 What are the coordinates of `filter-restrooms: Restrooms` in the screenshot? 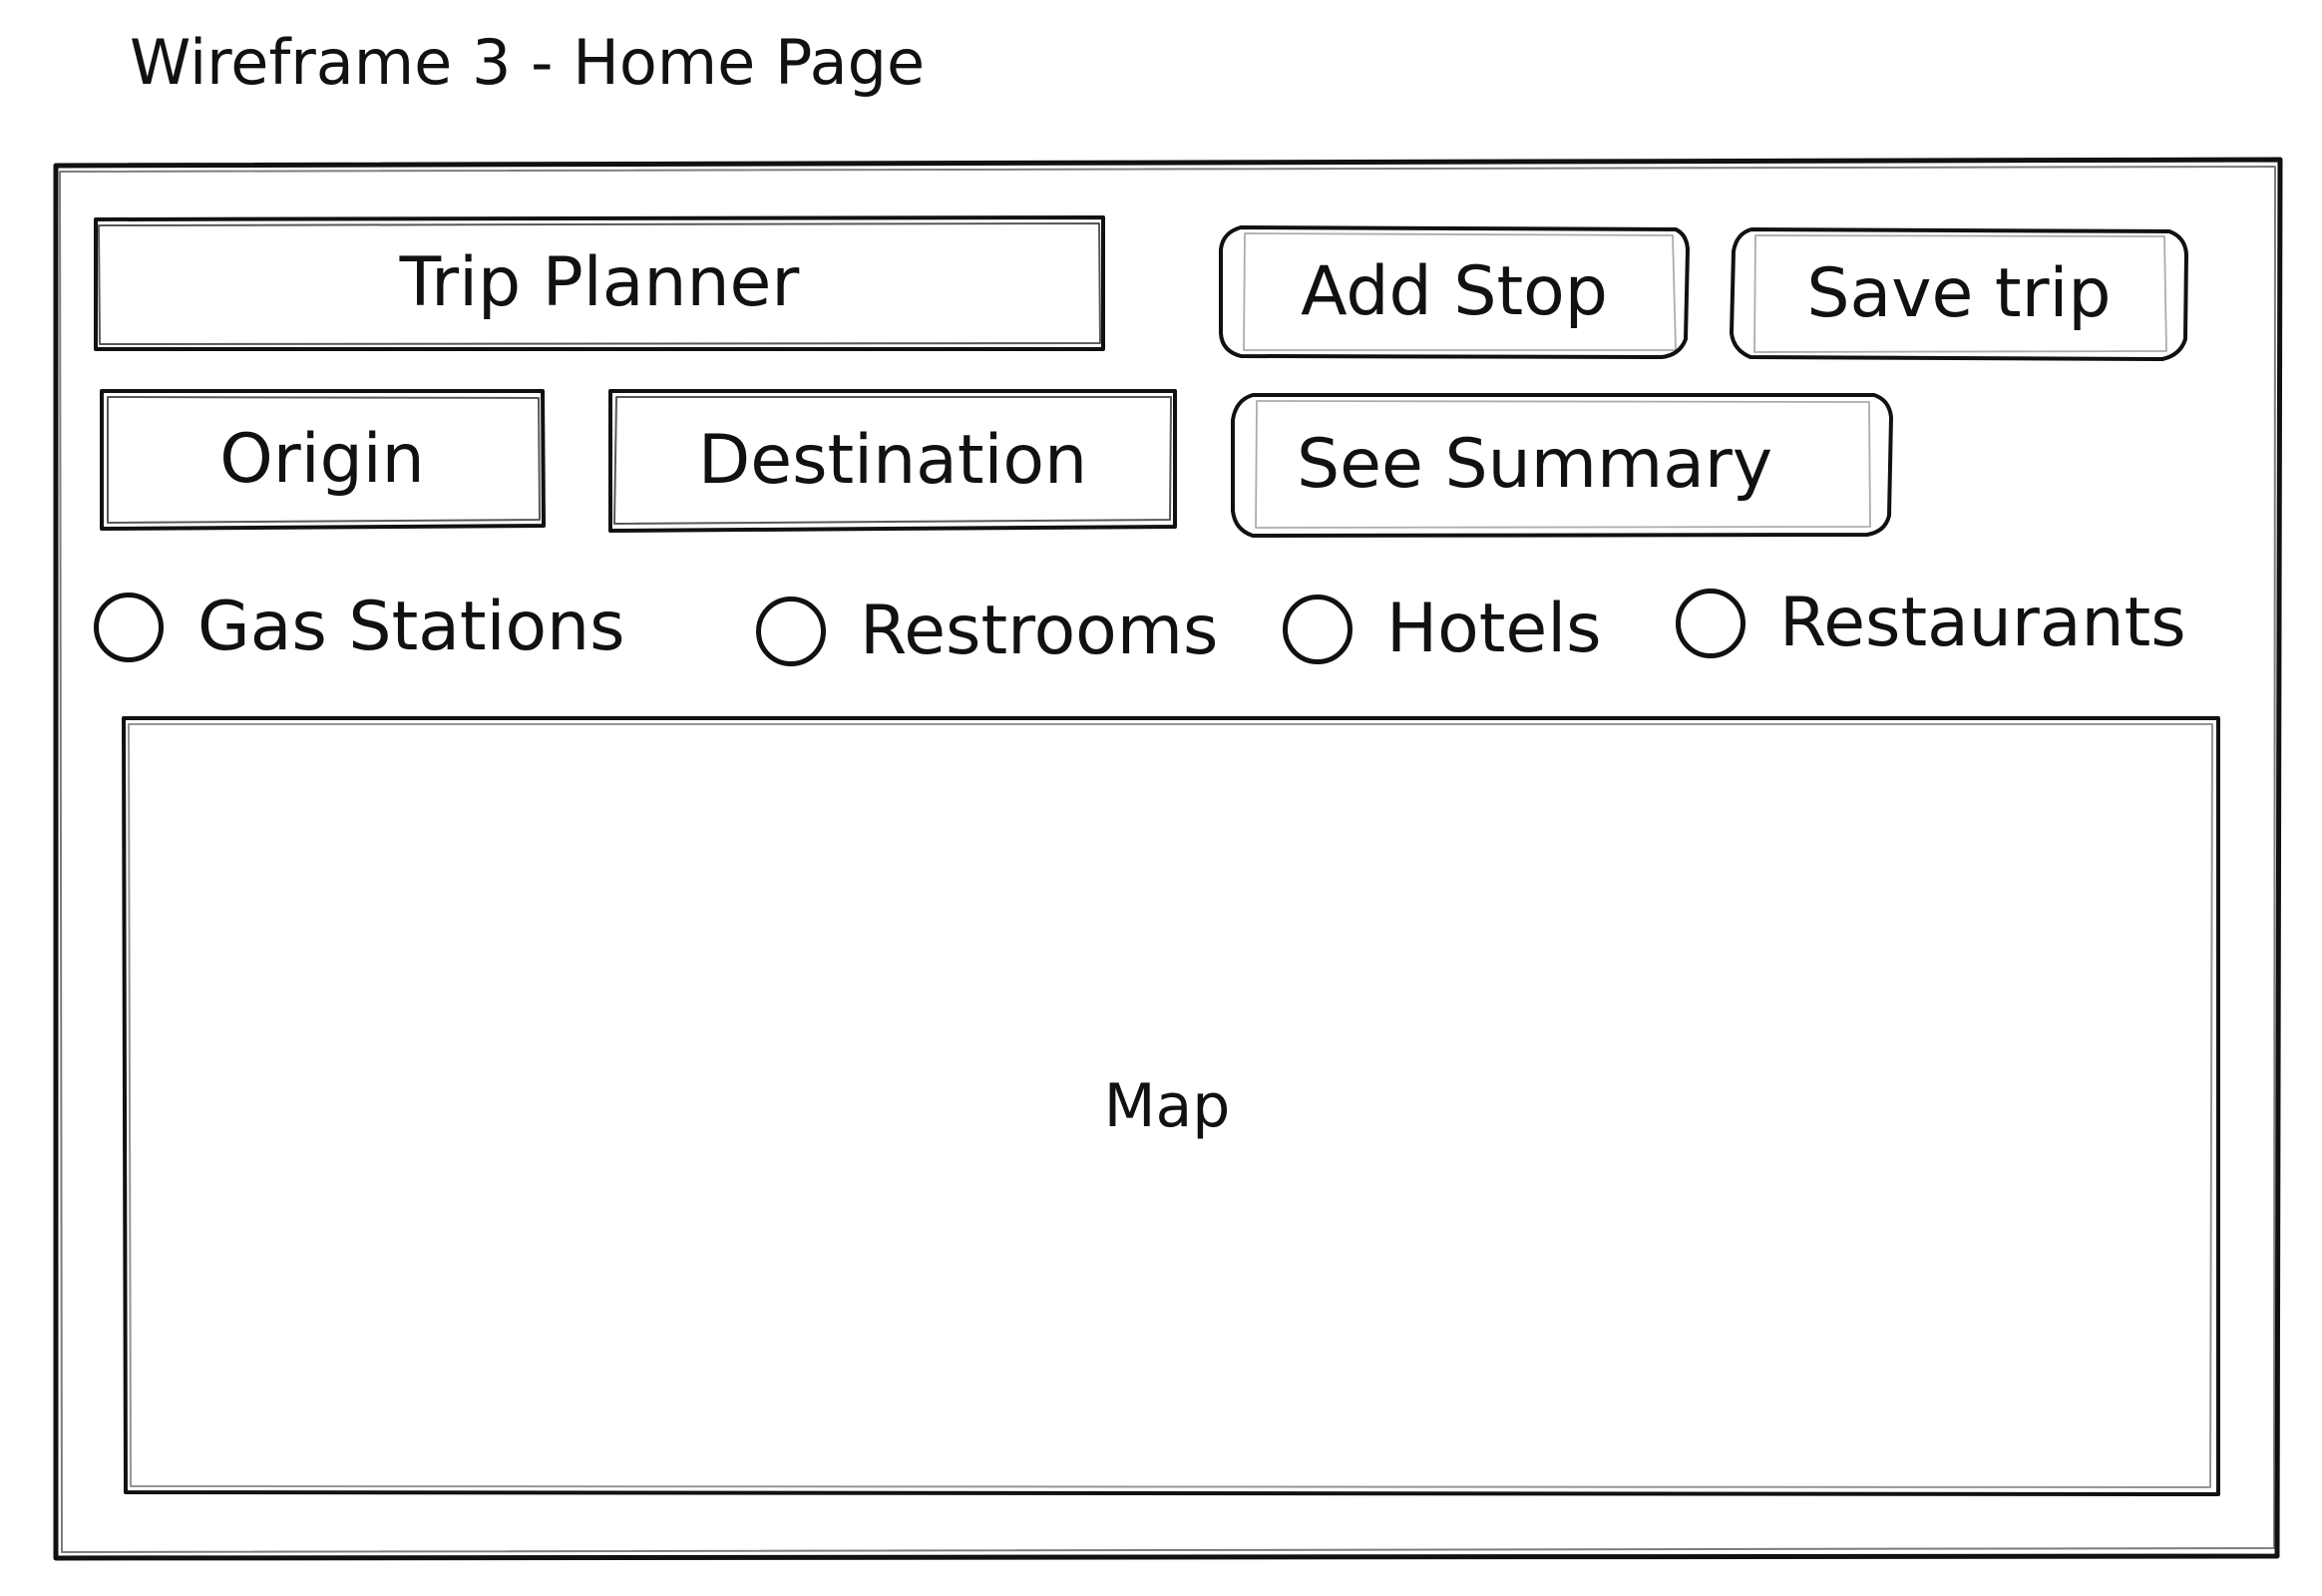 It's located at (987, 631).